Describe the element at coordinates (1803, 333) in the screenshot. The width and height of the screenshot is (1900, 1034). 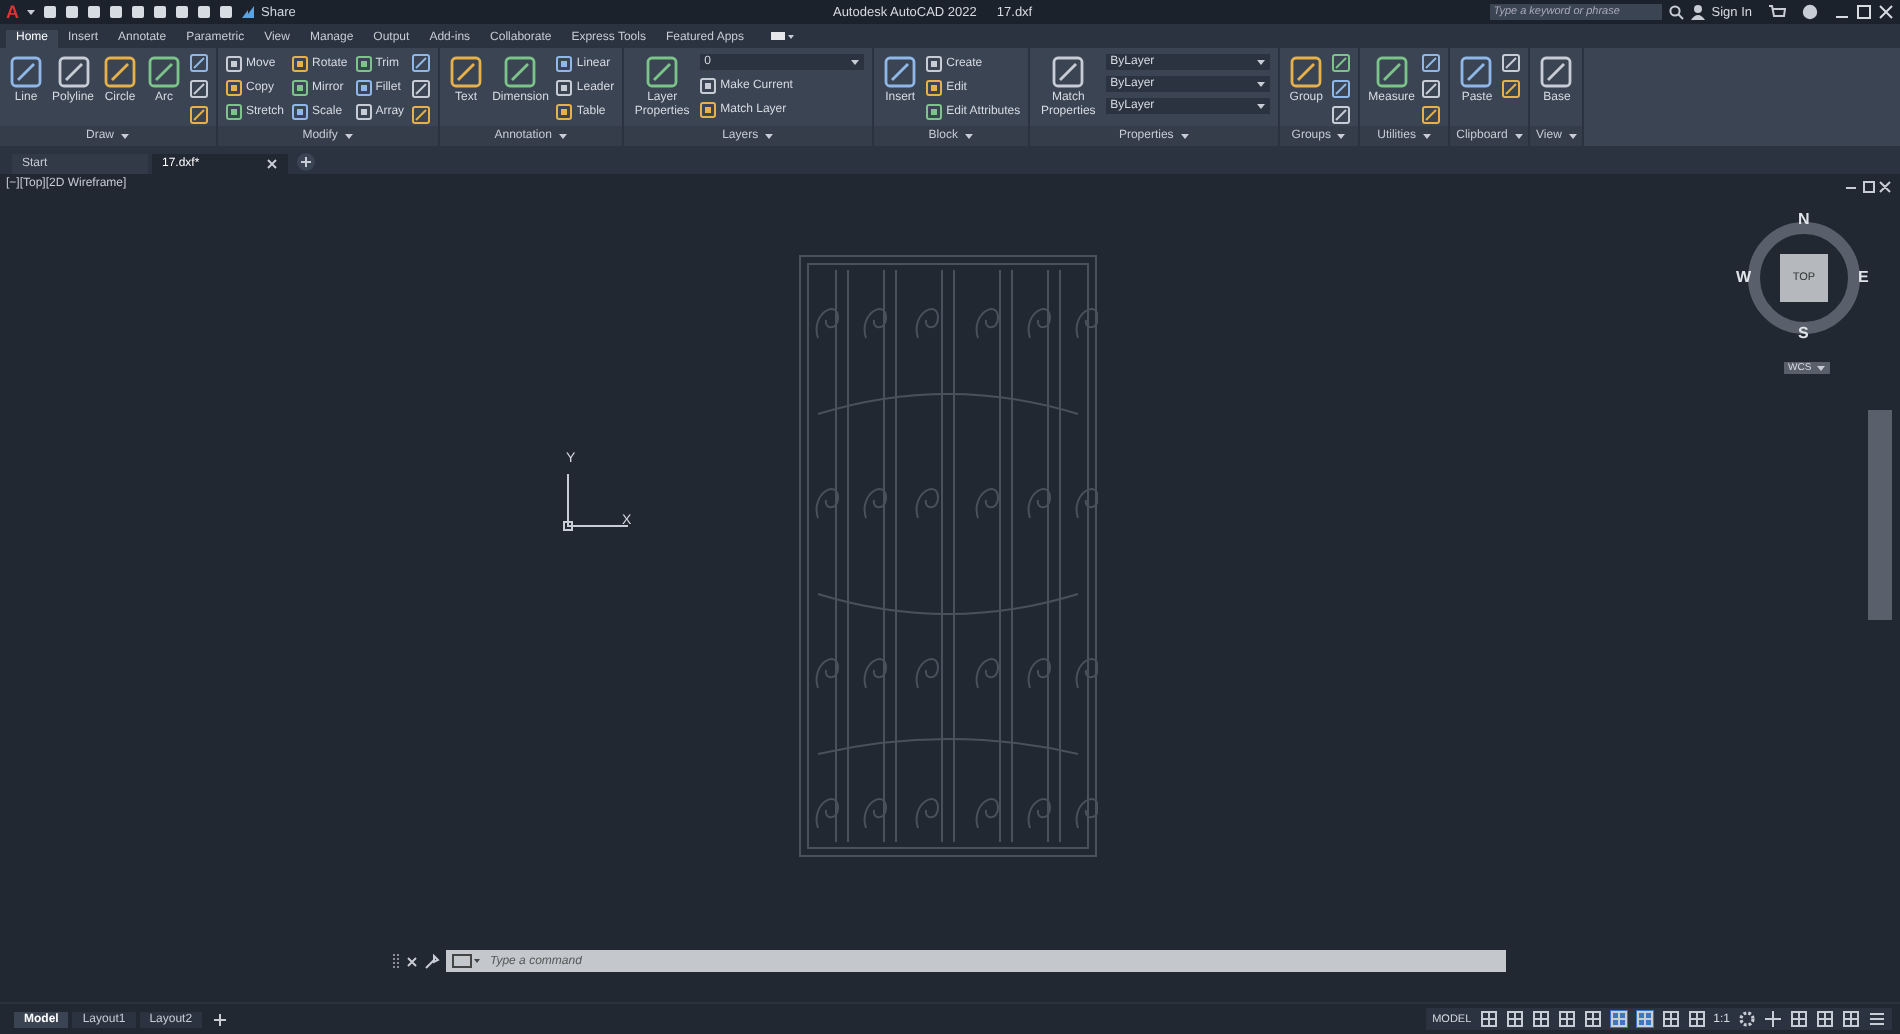
I see `compass-label: S` at that location.